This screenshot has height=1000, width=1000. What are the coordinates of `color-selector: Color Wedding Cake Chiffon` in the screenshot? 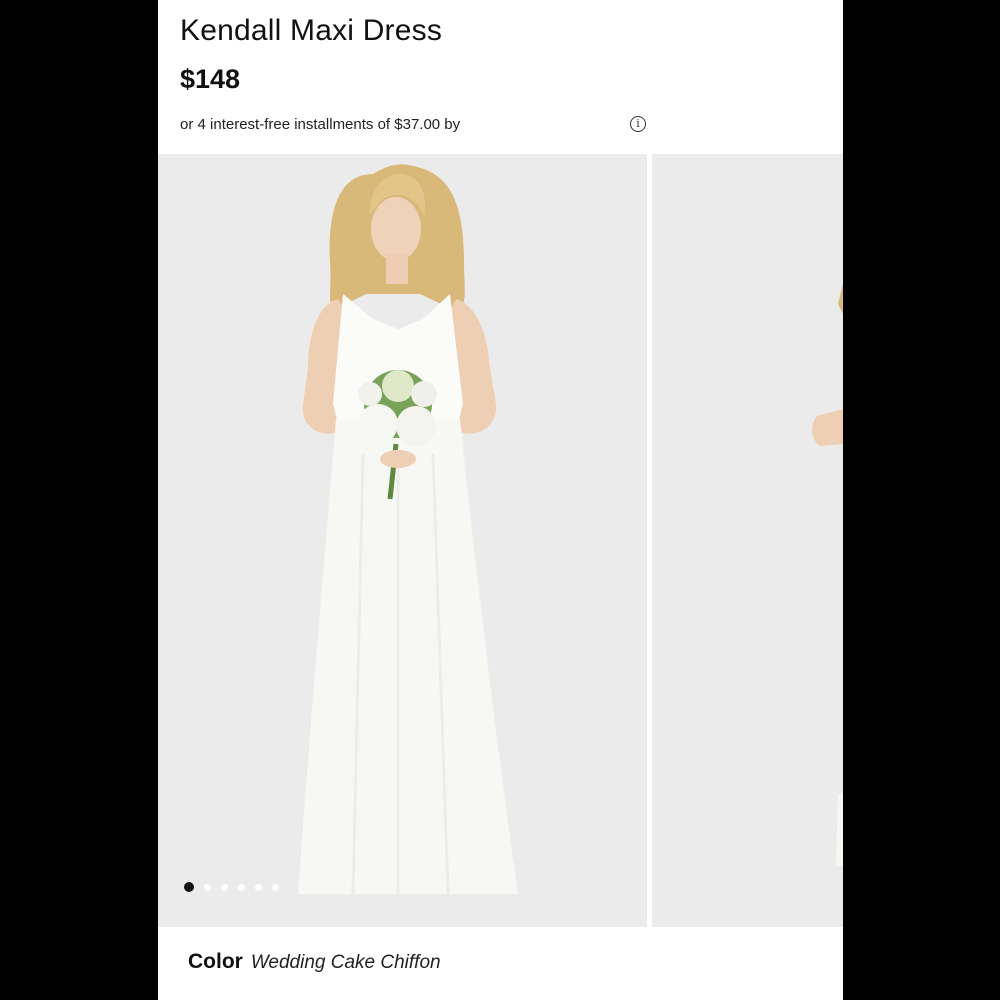 It's located at (314, 962).